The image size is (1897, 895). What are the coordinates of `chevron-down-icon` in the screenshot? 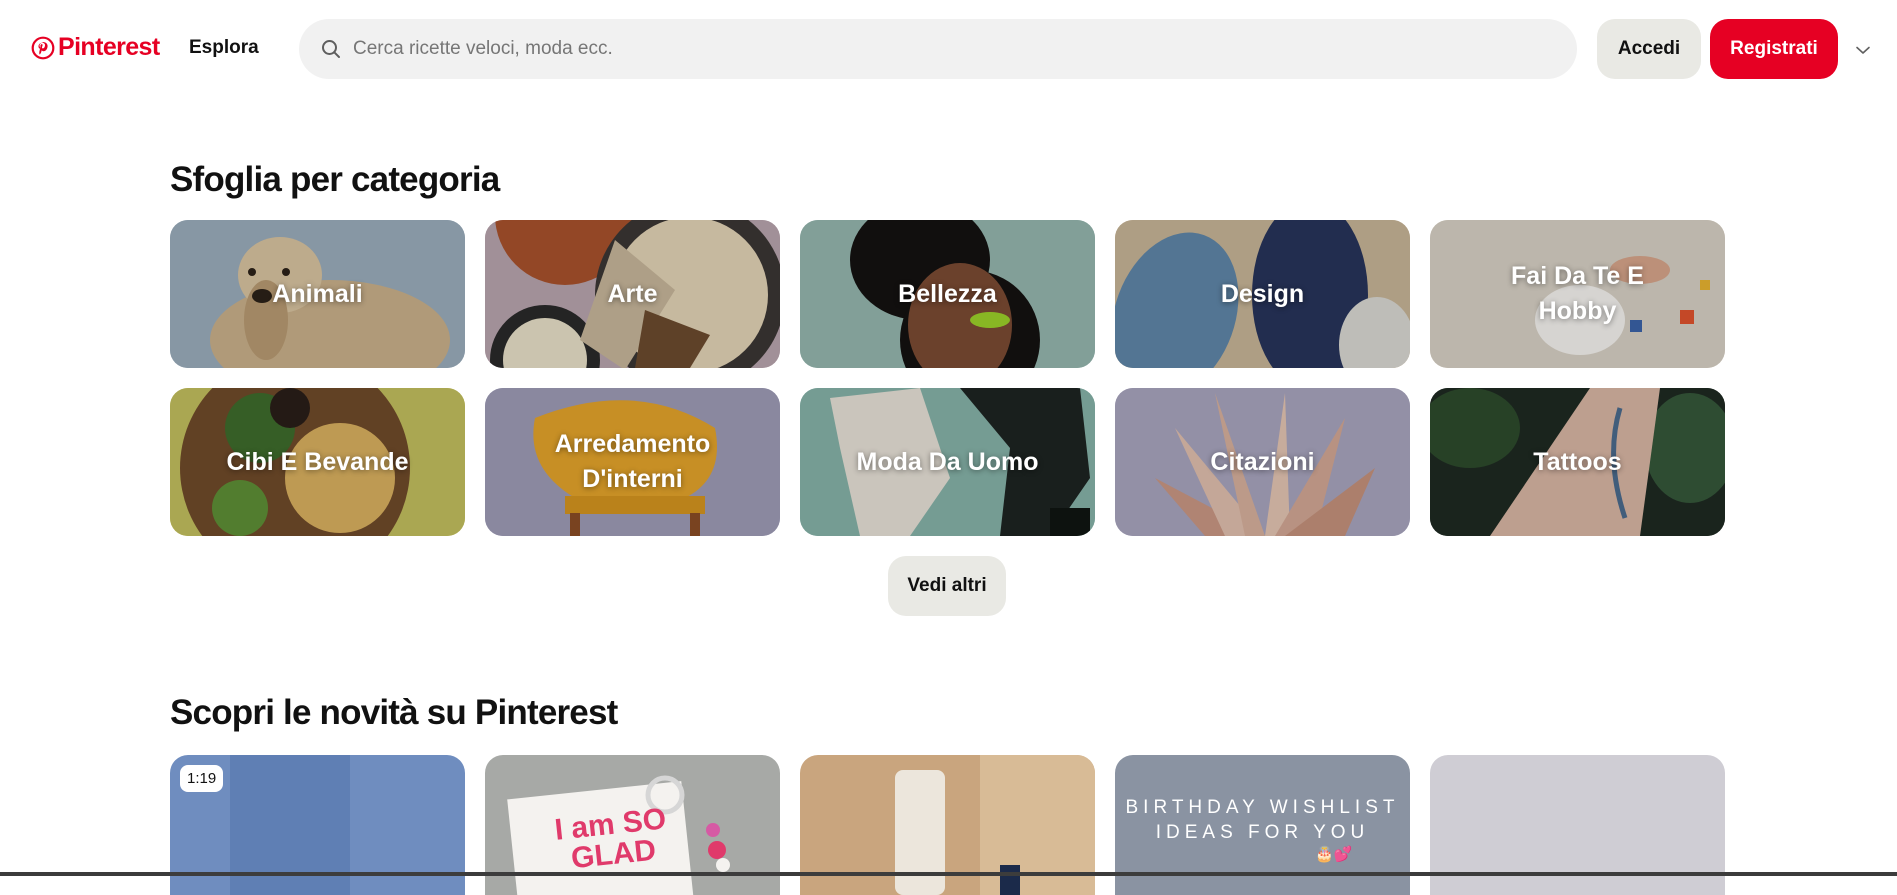 It's located at (1863, 50).